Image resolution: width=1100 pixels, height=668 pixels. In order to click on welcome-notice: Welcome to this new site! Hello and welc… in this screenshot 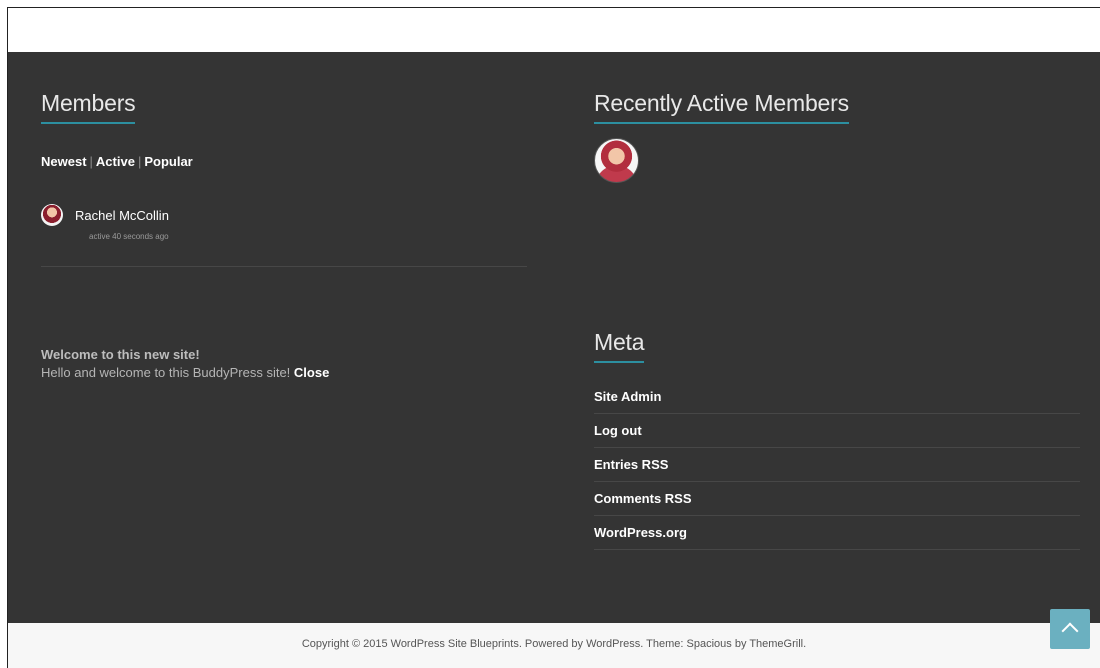, I will do `click(185, 364)`.